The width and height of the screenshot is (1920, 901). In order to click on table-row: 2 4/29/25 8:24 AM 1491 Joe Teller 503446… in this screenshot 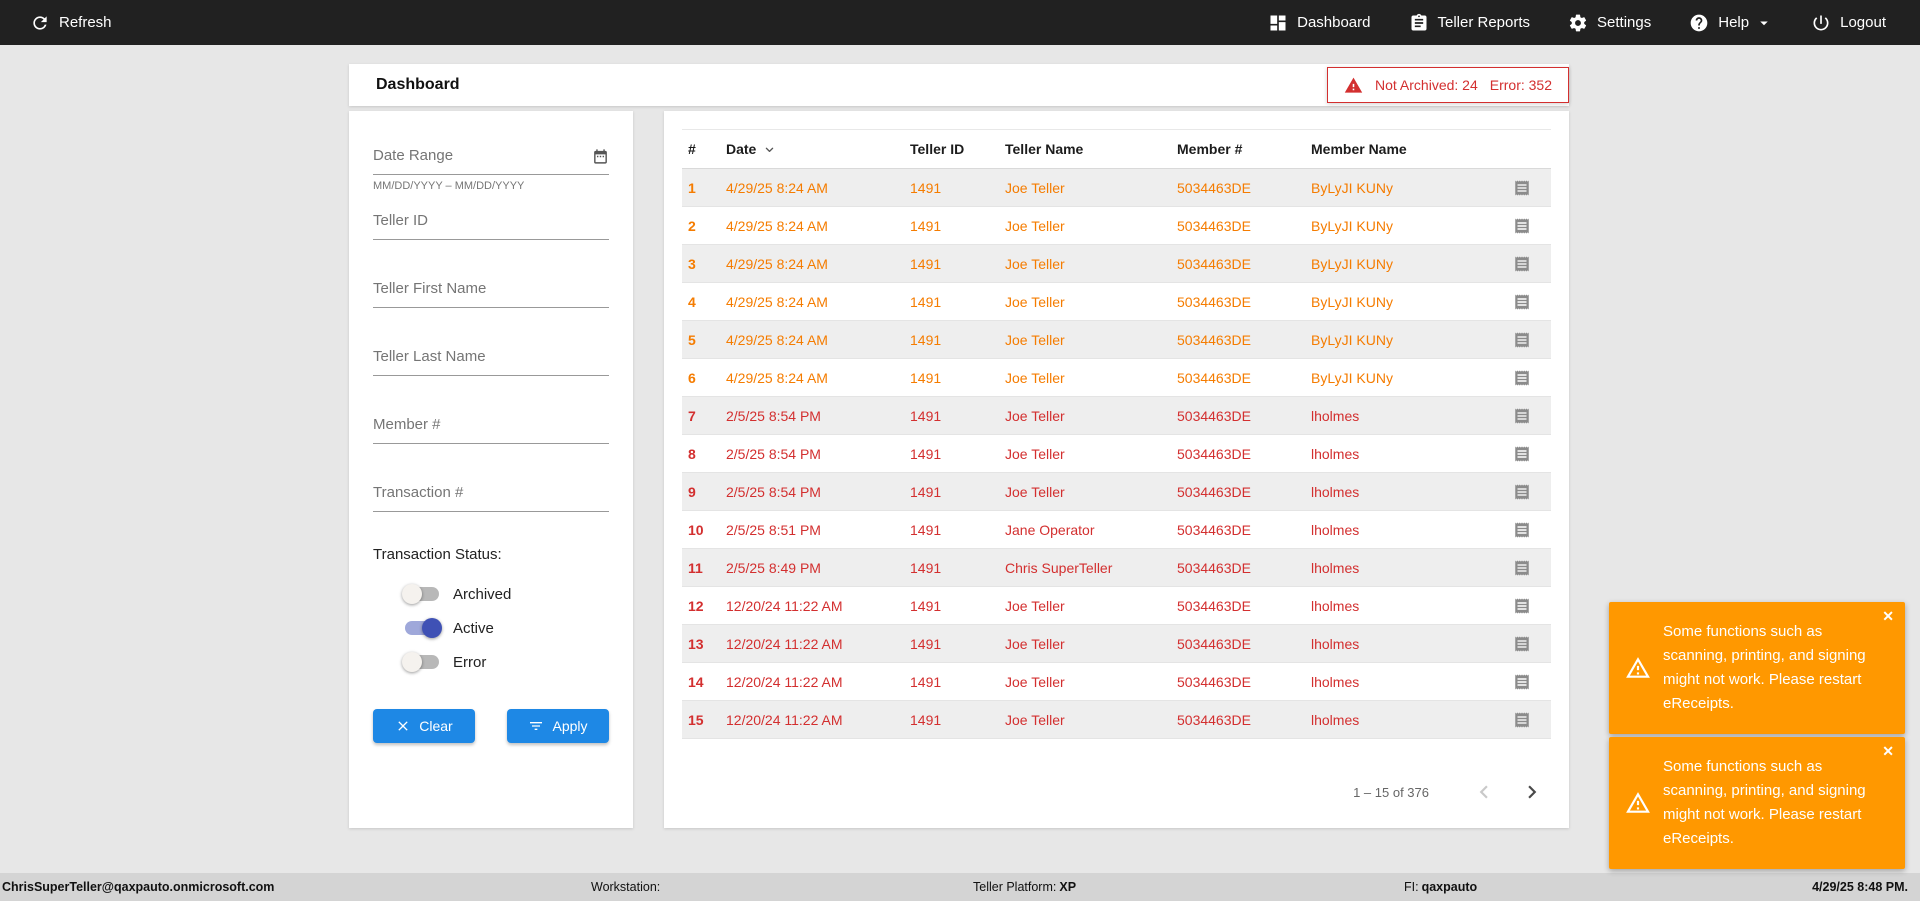, I will do `click(1116, 226)`.